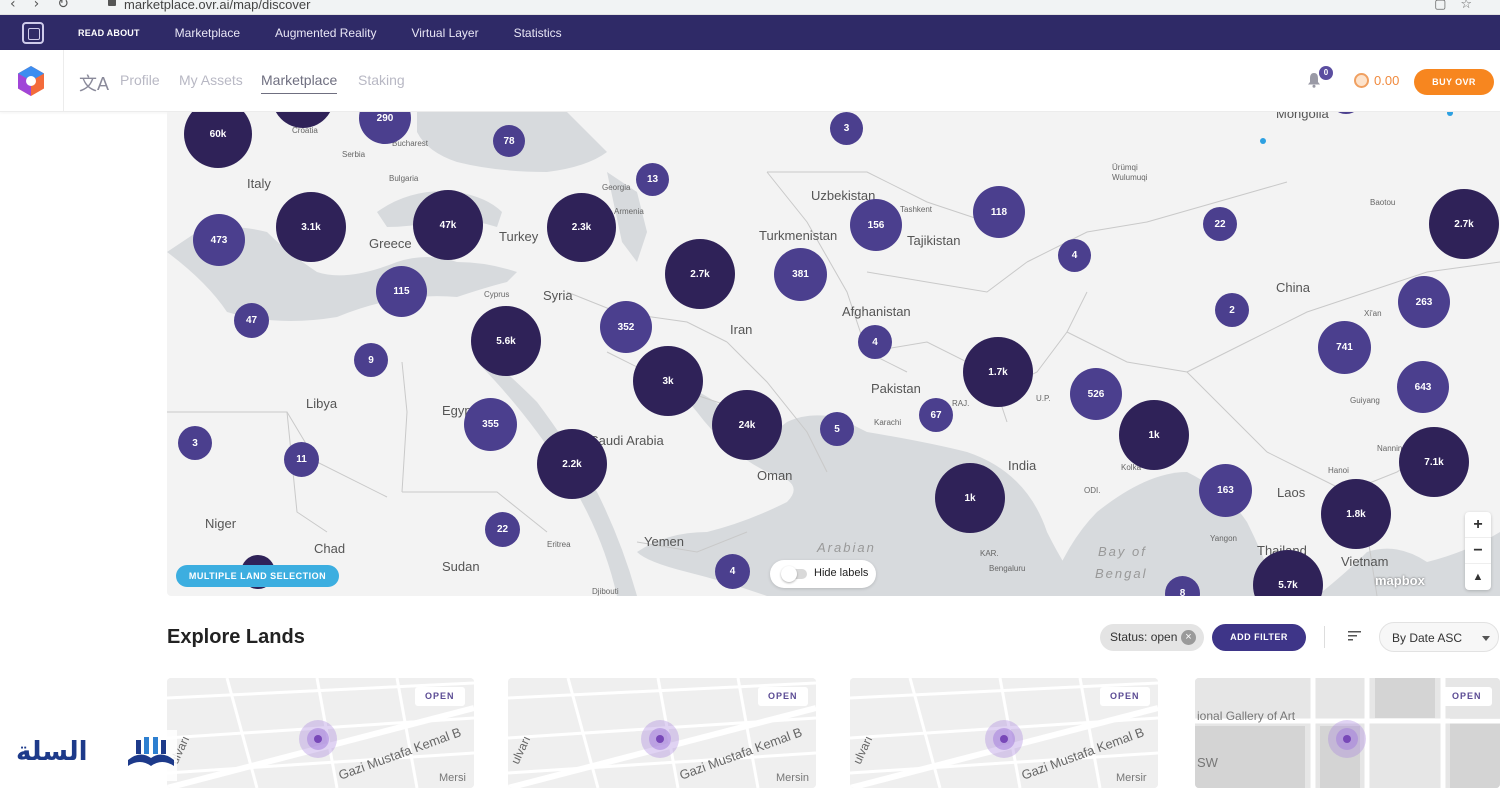  What do you see at coordinates (1383, 202) in the screenshot?
I see `label-baotou: Baotou` at bounding box center [1383, 202].